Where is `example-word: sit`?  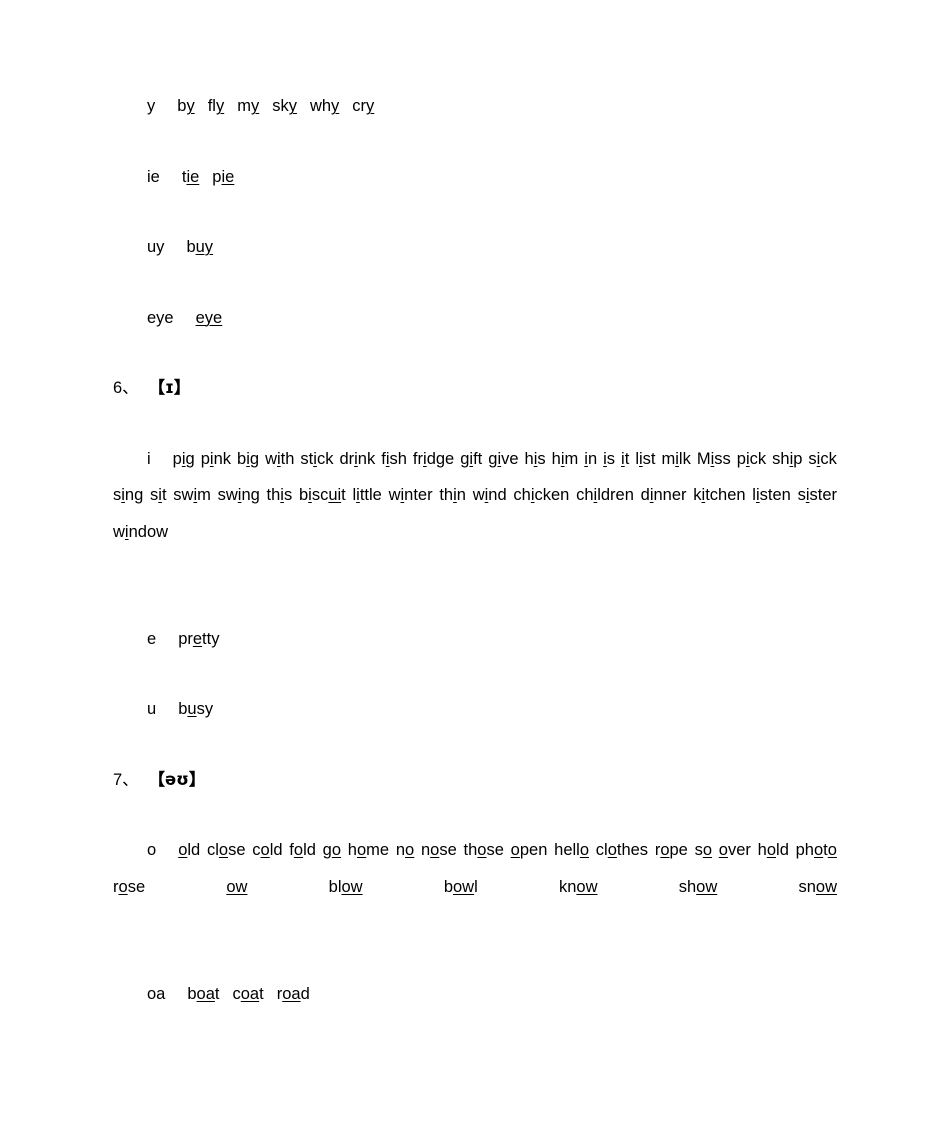
example-word: sit is located at coordinates (158, 495).